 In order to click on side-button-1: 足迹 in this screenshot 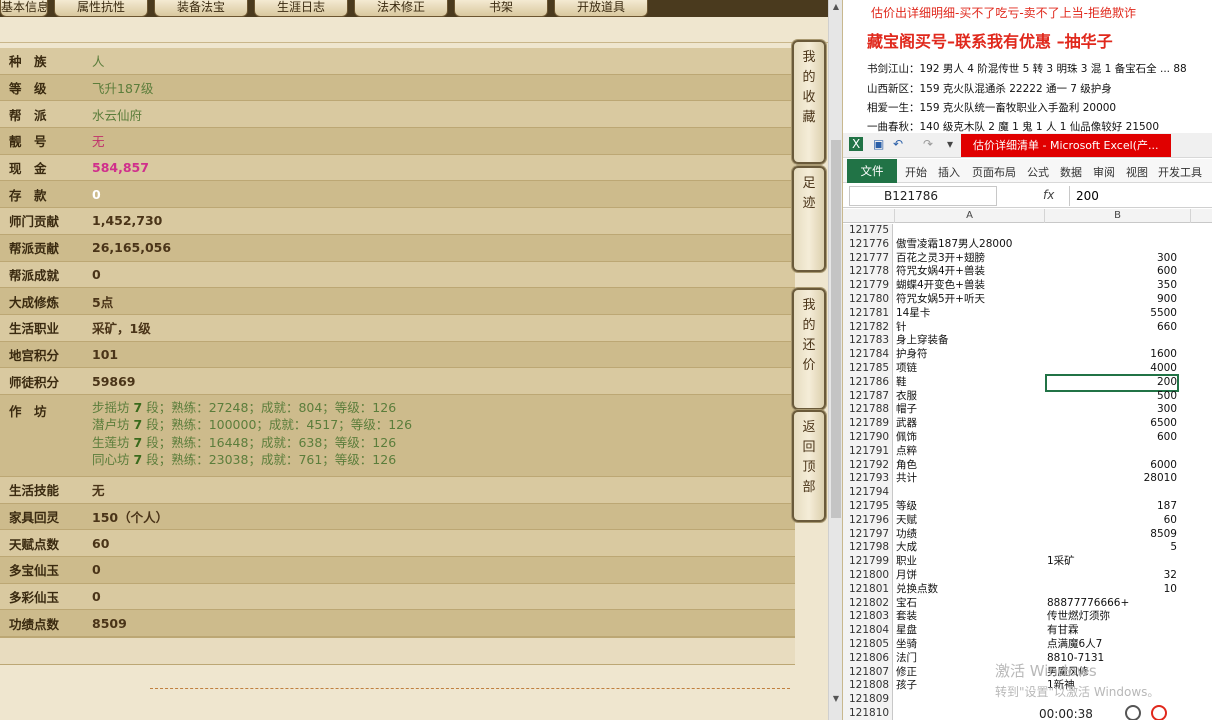, I will do `click(809, 219)`.